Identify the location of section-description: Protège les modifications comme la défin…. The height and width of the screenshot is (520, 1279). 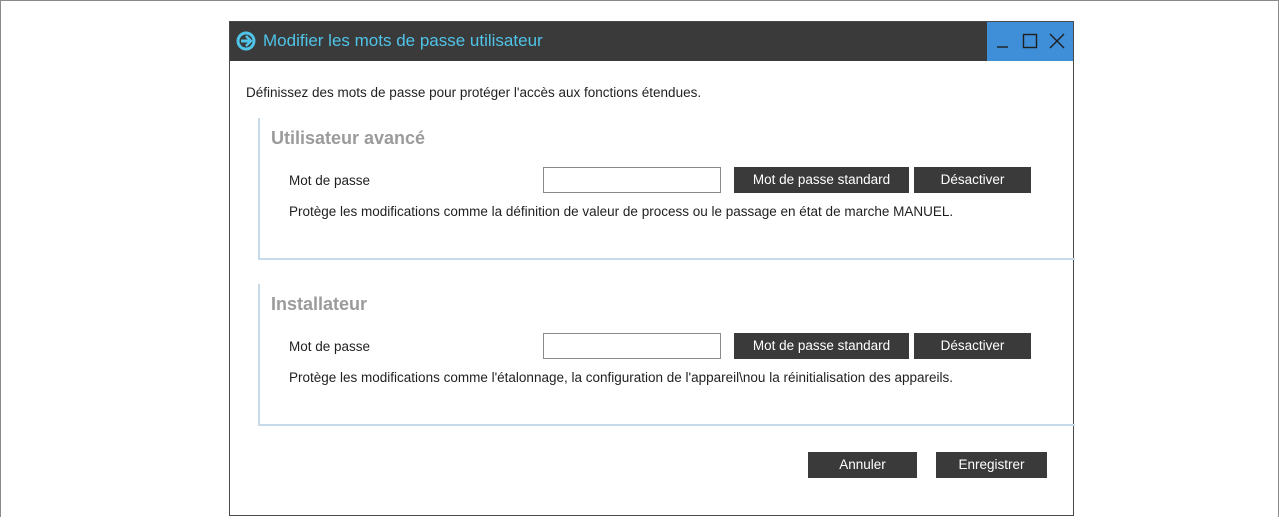
(621, 211).